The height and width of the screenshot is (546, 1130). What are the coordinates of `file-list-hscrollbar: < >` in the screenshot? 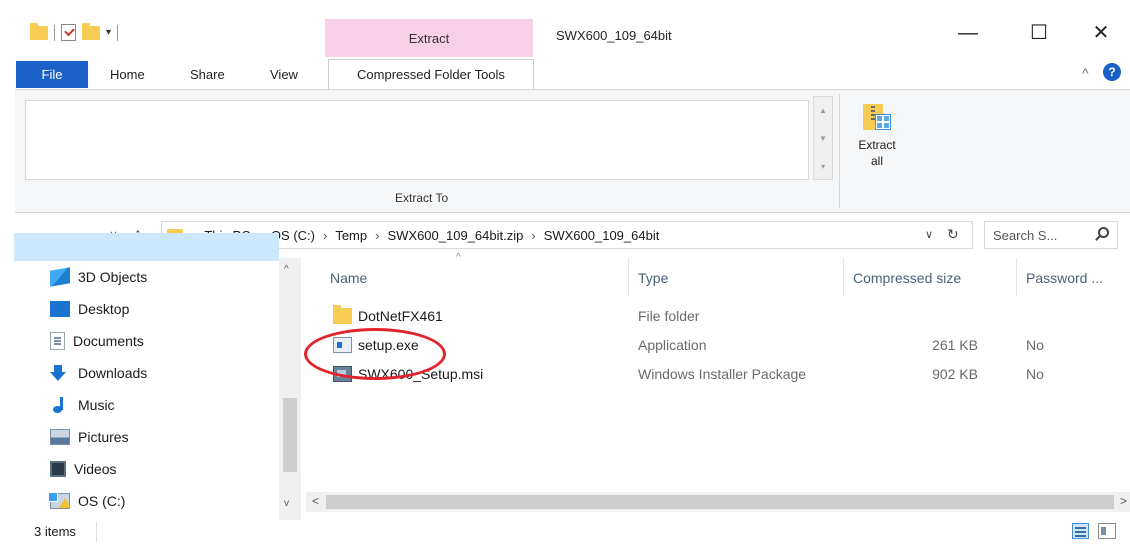 It's located at (718, 502).